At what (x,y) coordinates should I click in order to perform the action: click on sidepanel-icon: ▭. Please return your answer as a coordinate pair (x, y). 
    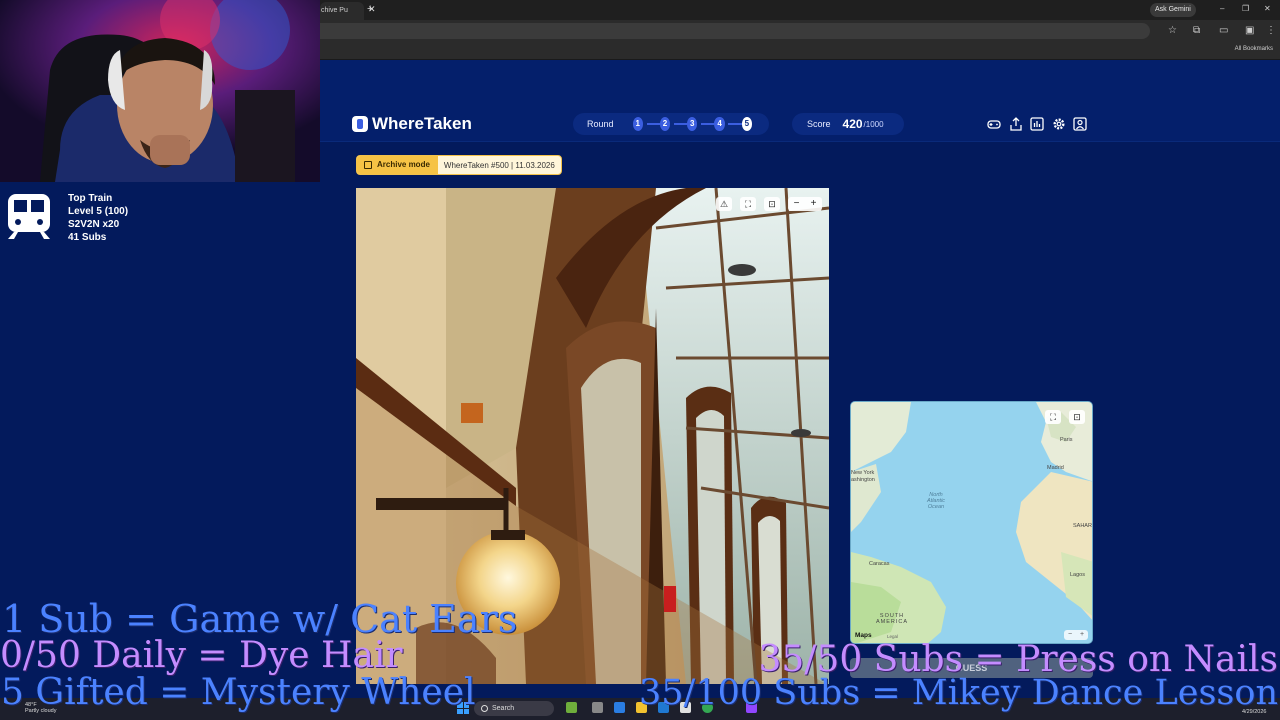
    Looking at the image, I should click on (1223, 30).